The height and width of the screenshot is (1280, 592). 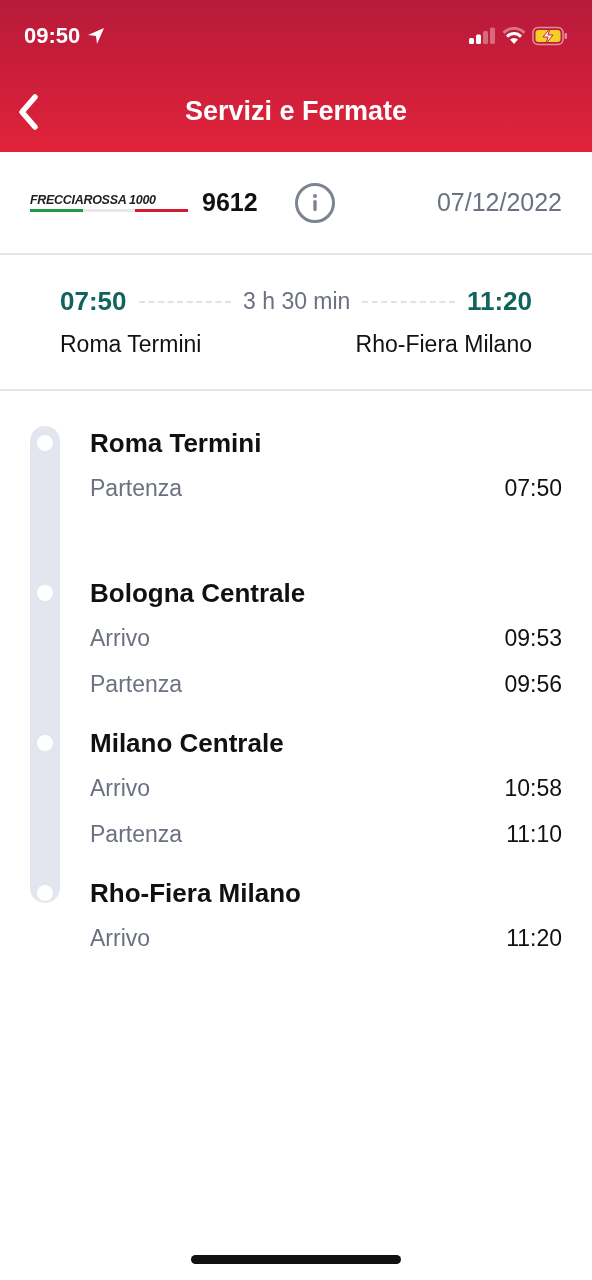 What do you see at coordinates (533, 684) in the screenshot?
I see `event-time: 09:56` at bounding box center [533, 684].